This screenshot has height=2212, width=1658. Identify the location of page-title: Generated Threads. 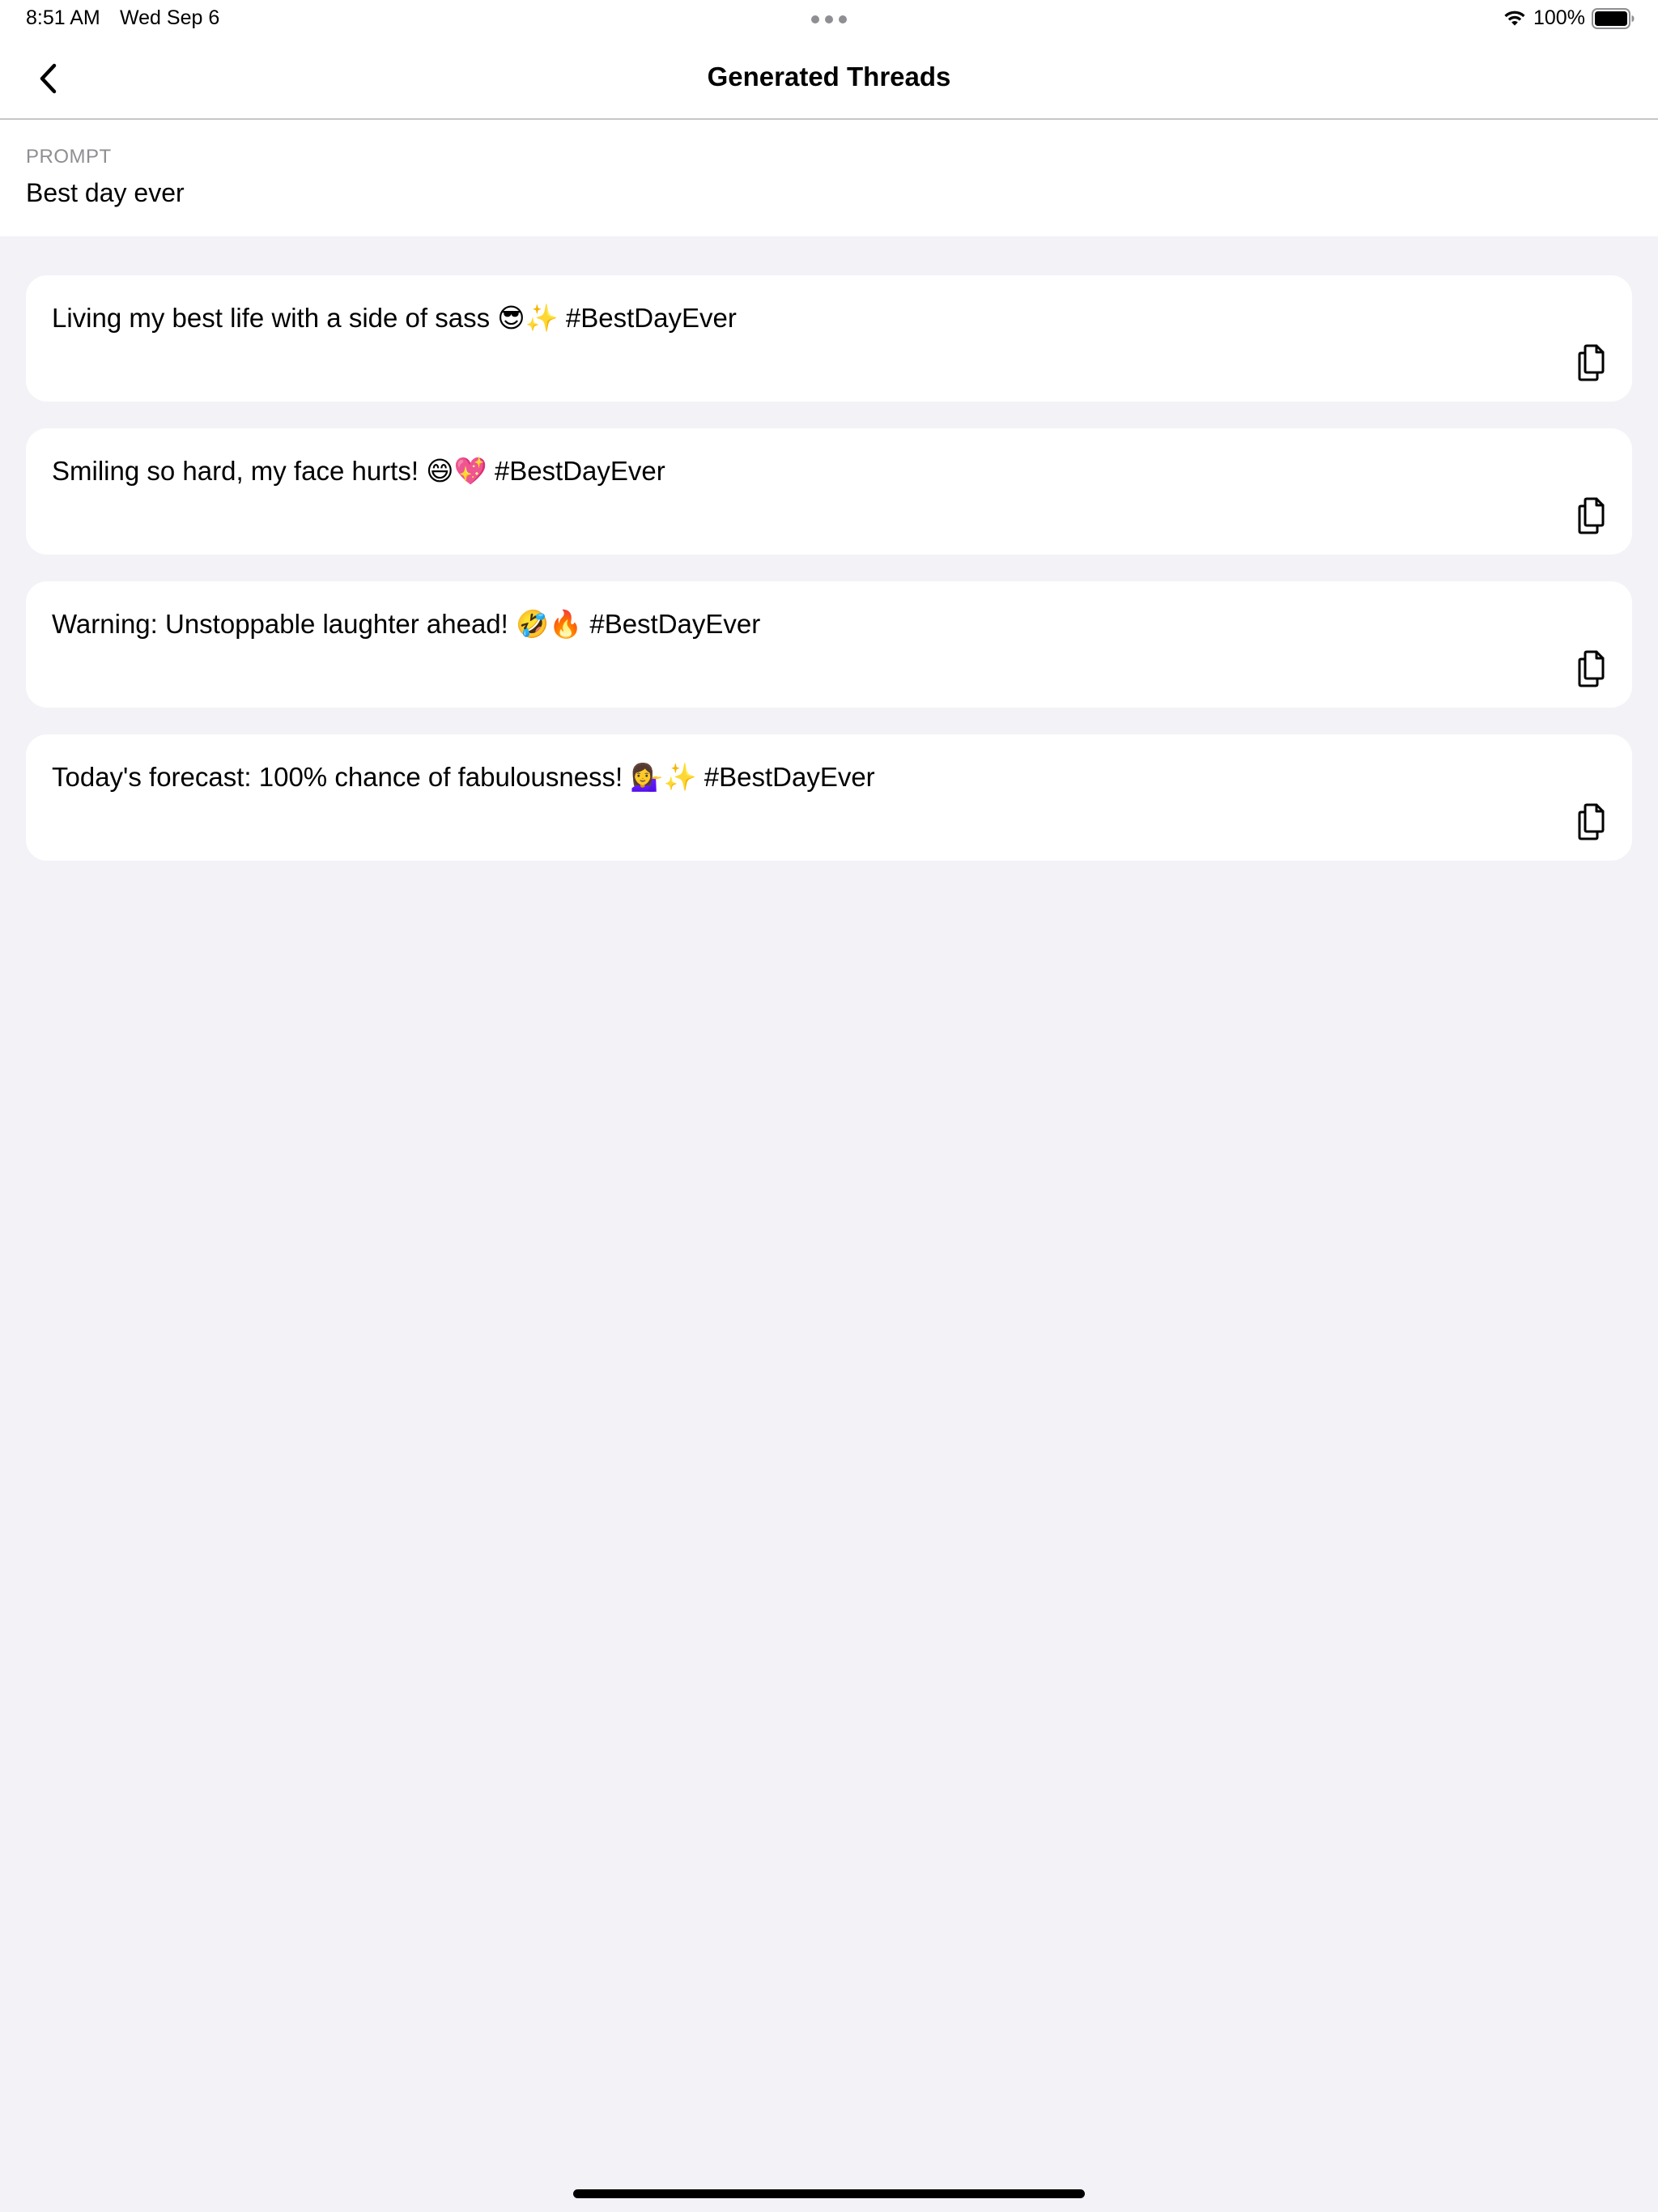
(829, 76).